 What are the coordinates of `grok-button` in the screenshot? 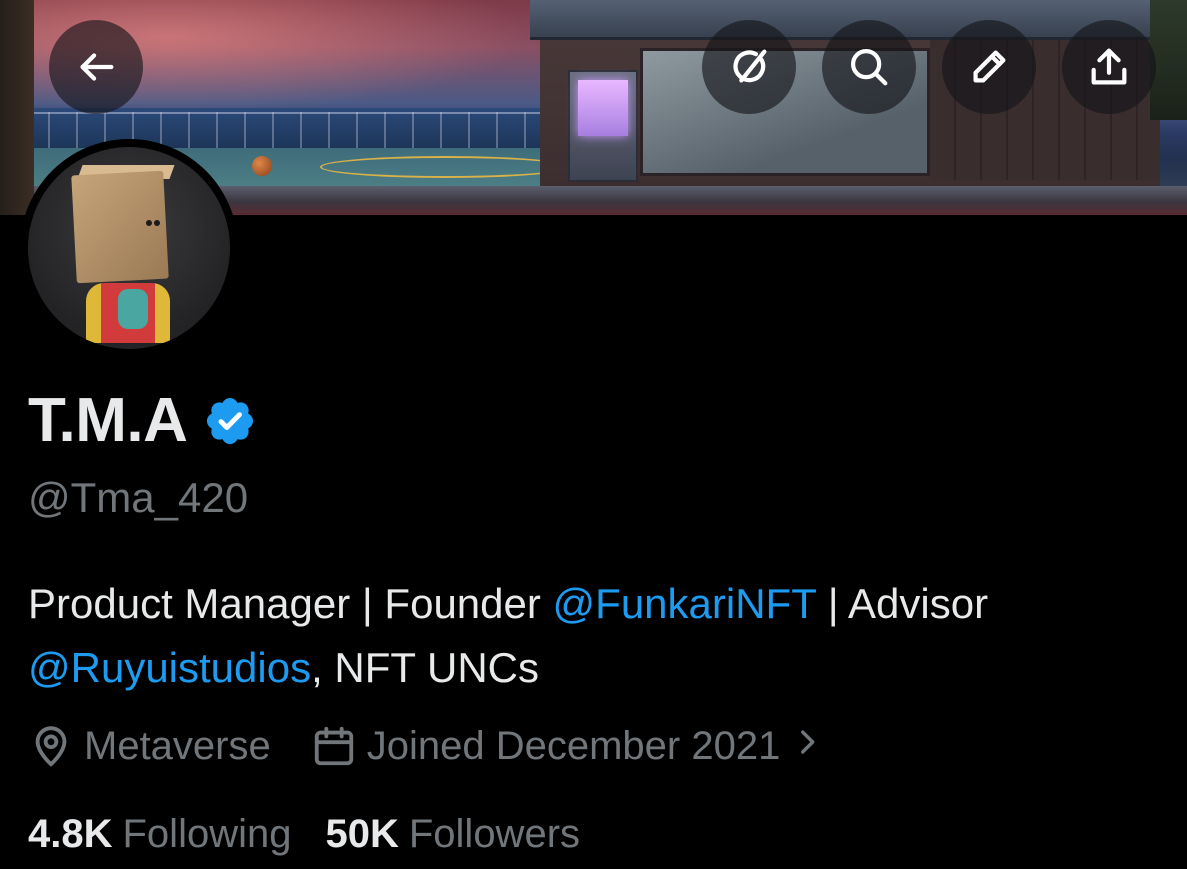 It's located at (749, 67).